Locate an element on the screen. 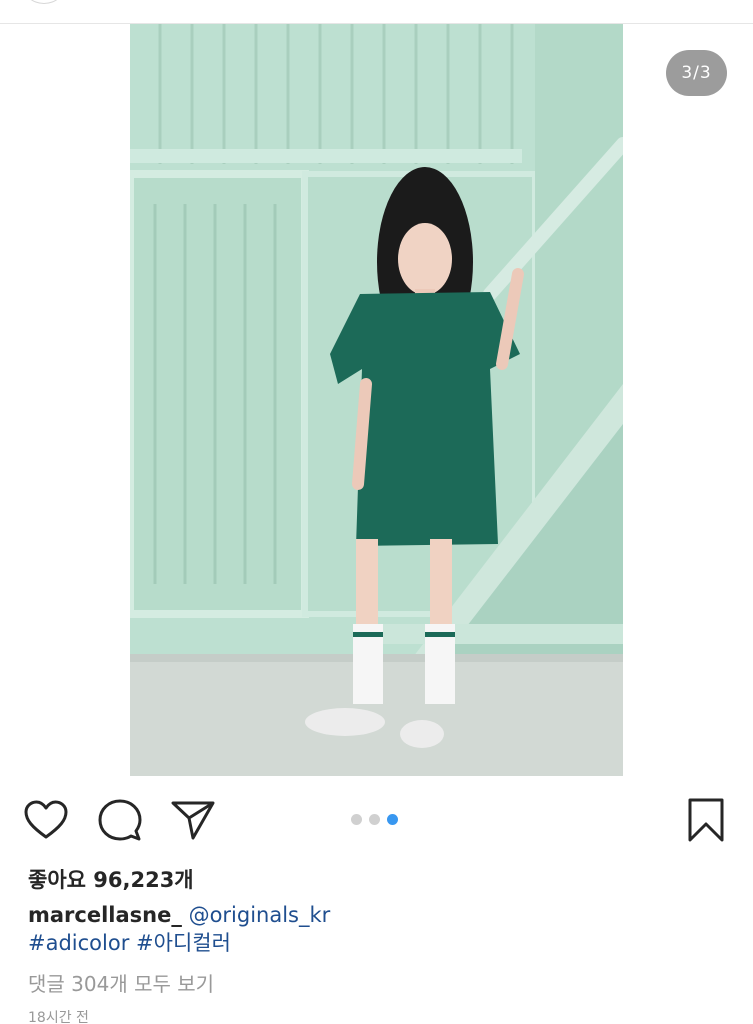 The image size is (753, 1024). carousel-indicator is located at coordinates (374, 819).